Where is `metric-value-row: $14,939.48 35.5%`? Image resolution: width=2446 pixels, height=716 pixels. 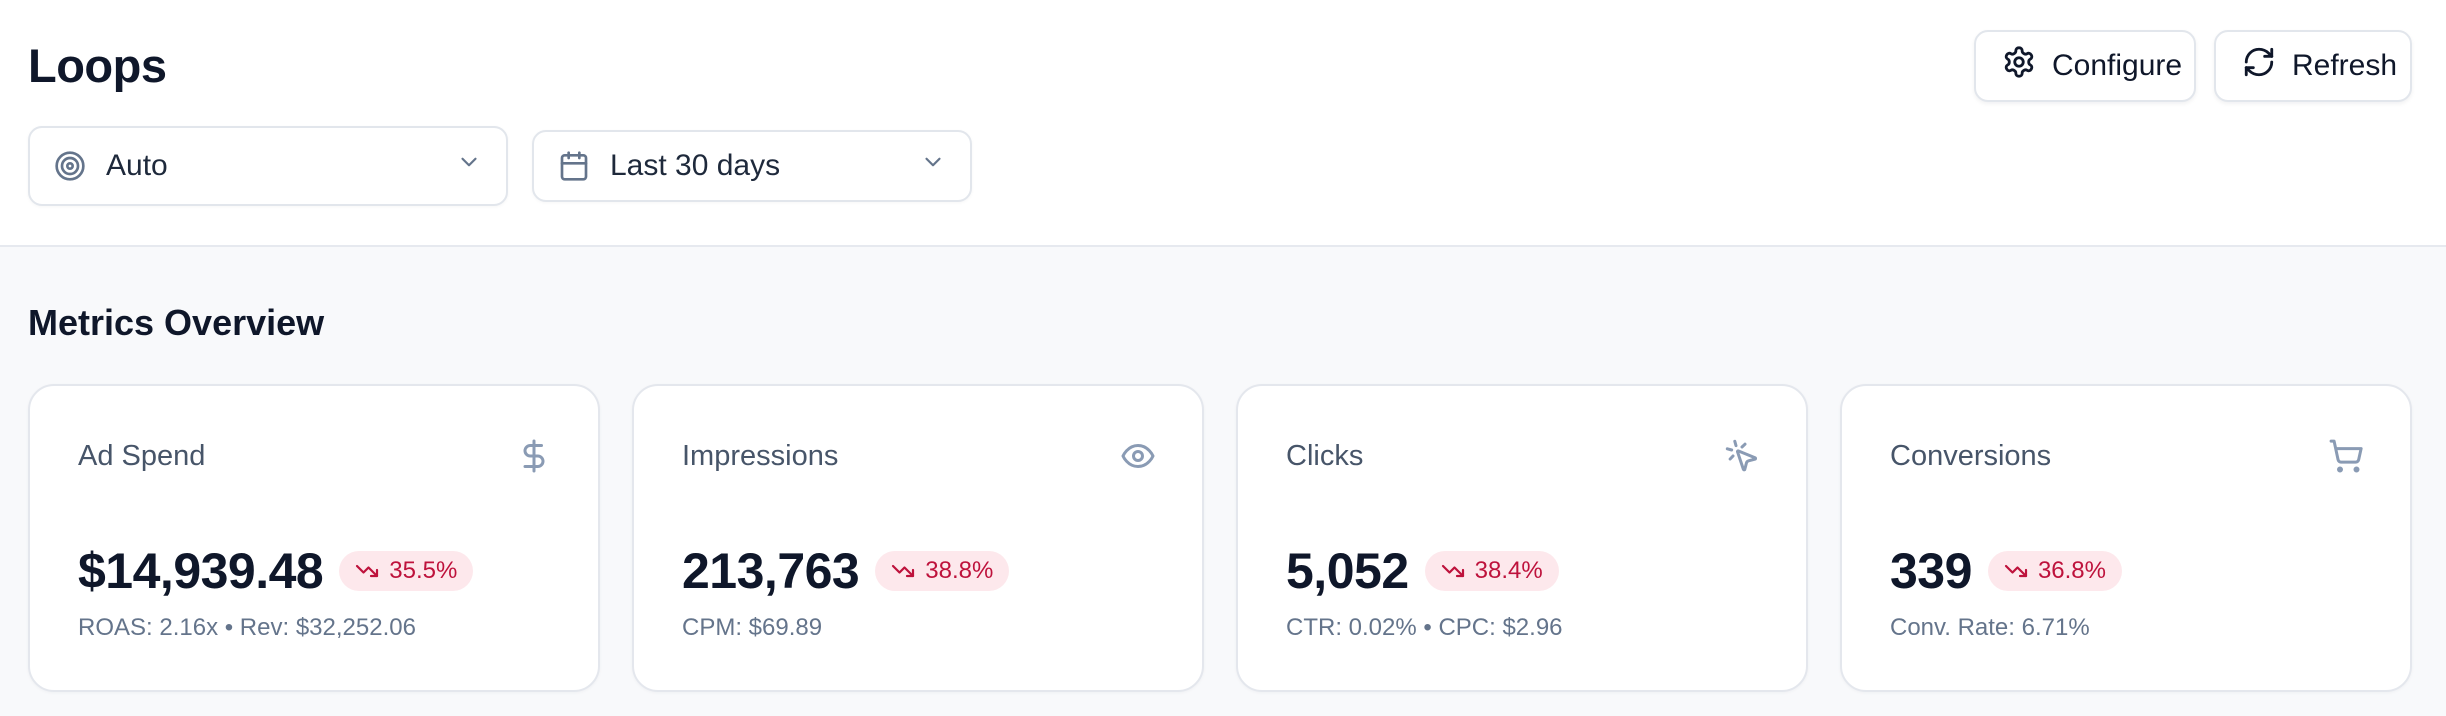
metric-value-row: $14,939.48 35.5% is located at coordinates (276, 571).